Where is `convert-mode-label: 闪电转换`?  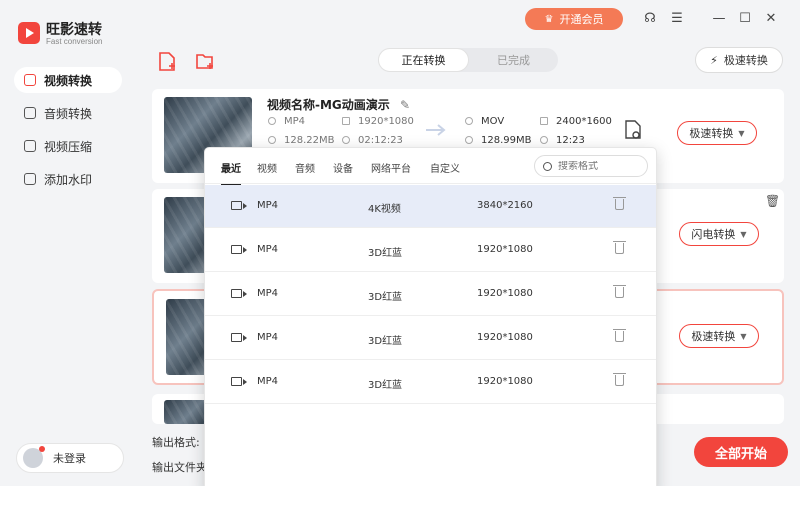 convert-mode-label: 闪电转换 is located at coordinates (713, 234).